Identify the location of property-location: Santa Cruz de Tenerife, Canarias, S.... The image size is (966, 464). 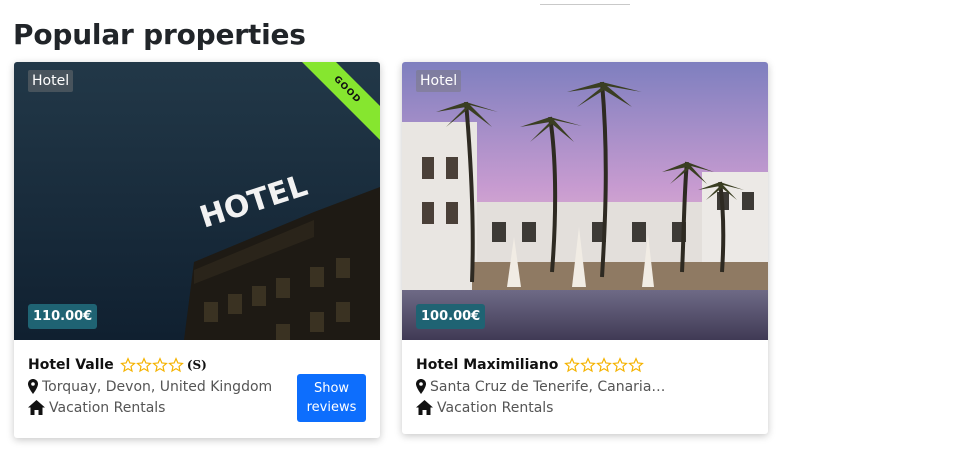
(548, 386).